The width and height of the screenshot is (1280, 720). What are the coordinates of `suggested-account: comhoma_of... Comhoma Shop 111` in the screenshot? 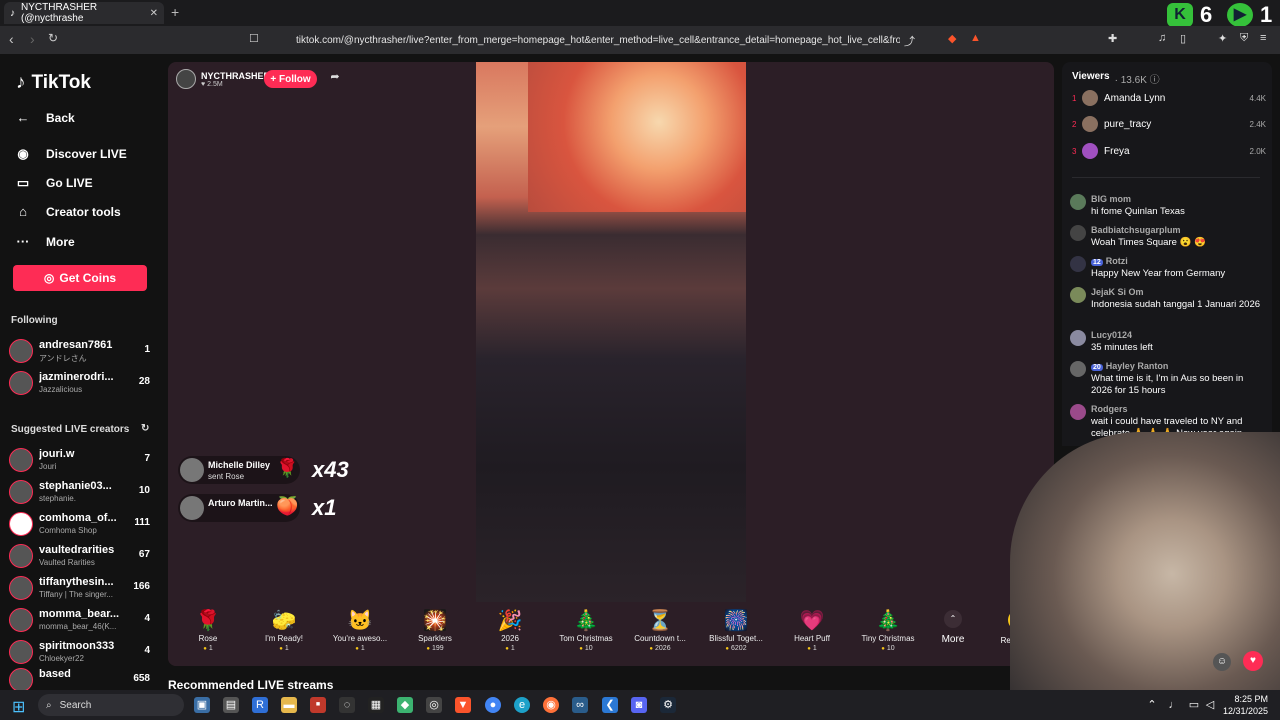 It's located at (81, 524).